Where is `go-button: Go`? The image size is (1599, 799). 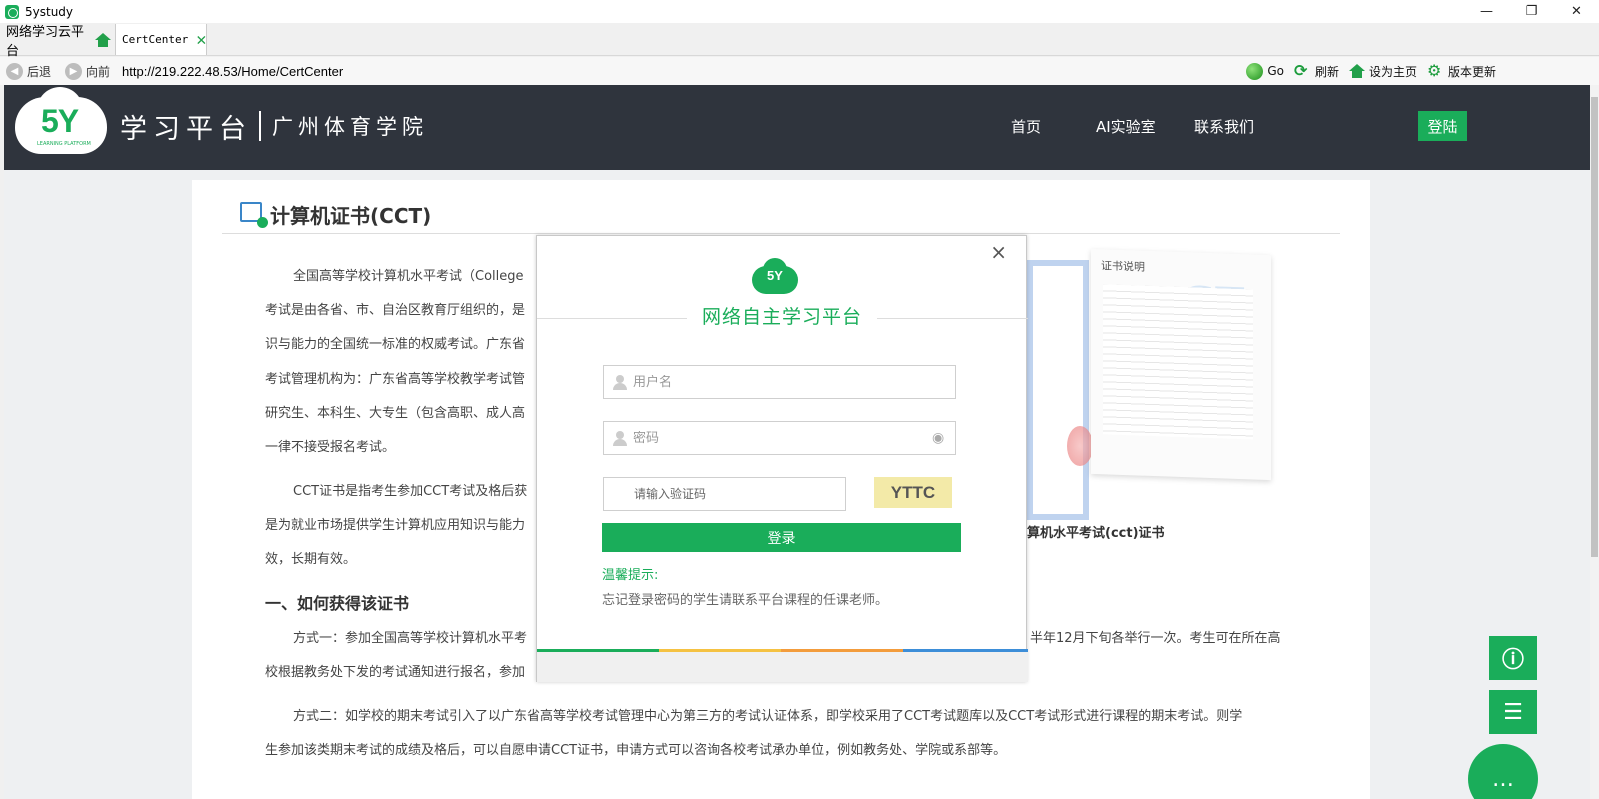 go-button: Go is located at coordinates (1265, 71).